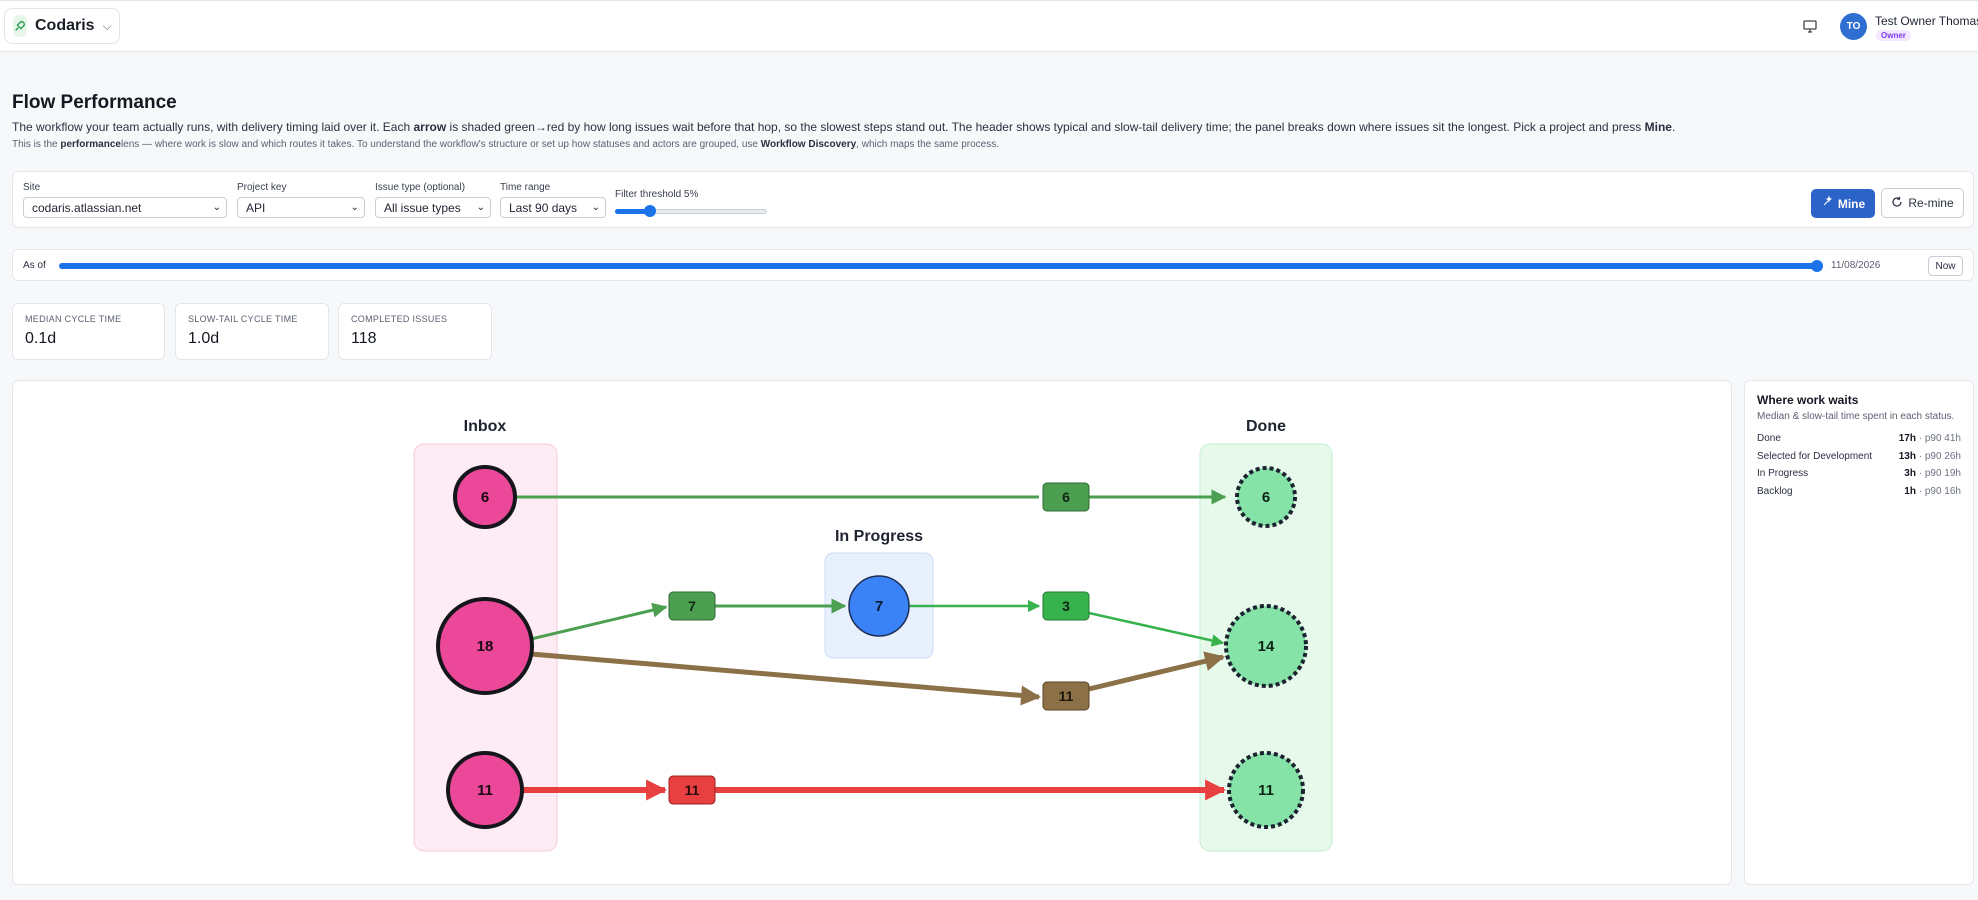 This screenshot has width=1978, height=900. I want to click on done-lane-title: Done, so click(1266, 426).